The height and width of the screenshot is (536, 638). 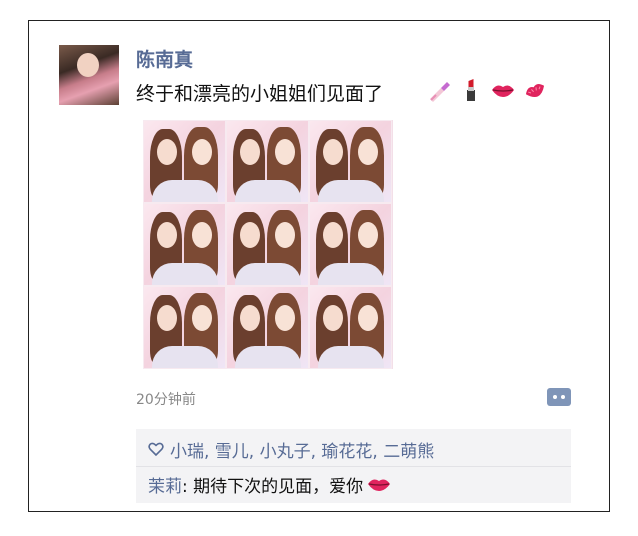 I want to click on avatar, so click(x=89, y=75).